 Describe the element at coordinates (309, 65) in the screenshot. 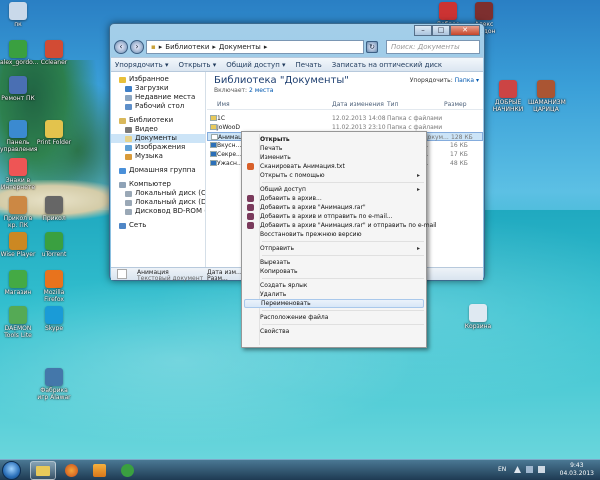

I see `print-button: Печать` at that location.